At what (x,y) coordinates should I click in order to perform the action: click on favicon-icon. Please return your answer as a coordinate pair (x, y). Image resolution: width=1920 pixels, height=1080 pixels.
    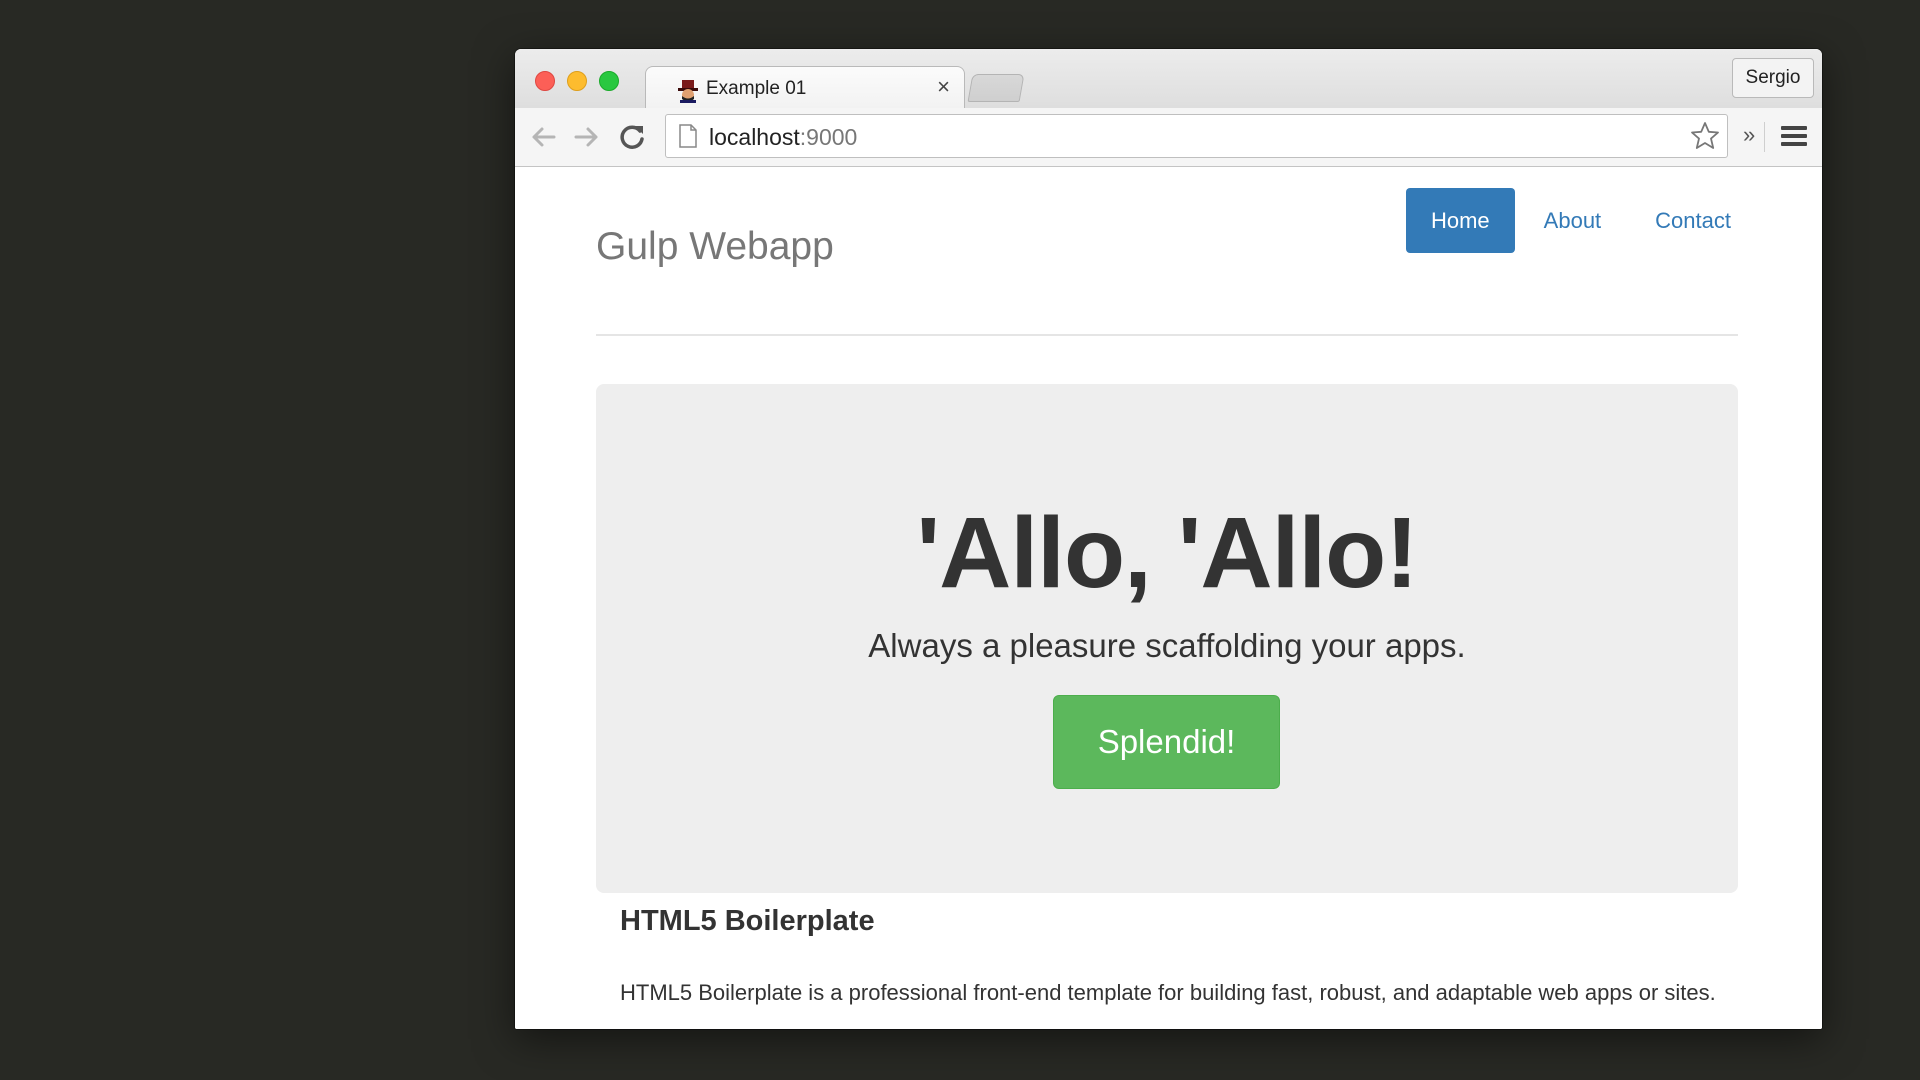
    Looking at the image, I should click on (688, 91).